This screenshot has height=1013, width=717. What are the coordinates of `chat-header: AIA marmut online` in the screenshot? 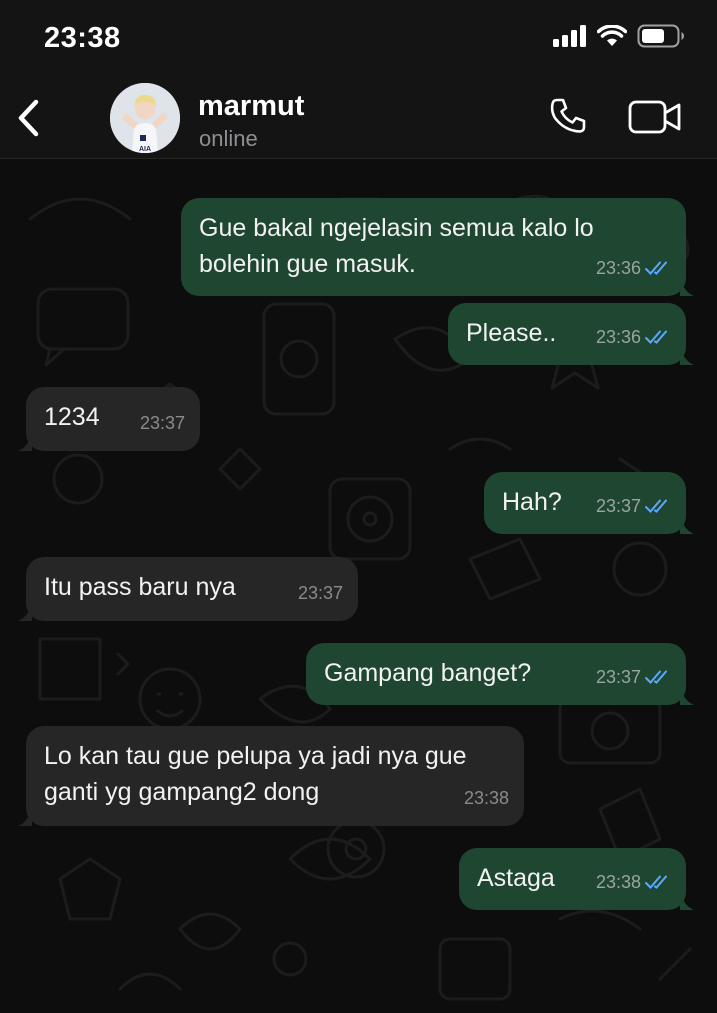 It's located at (358, 119).